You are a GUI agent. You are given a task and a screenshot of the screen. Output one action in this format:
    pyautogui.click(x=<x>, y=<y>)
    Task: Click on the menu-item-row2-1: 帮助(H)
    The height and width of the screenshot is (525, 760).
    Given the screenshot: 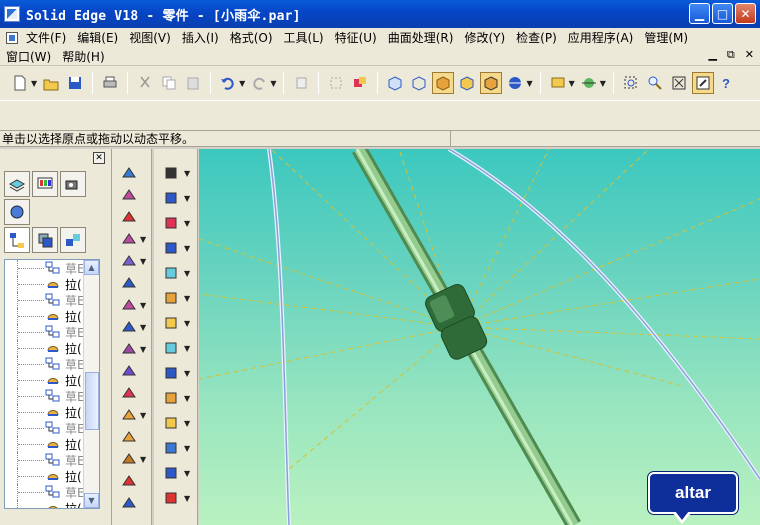 What is the action you would take?
    pyautogui.click(x=84, y=56)
    